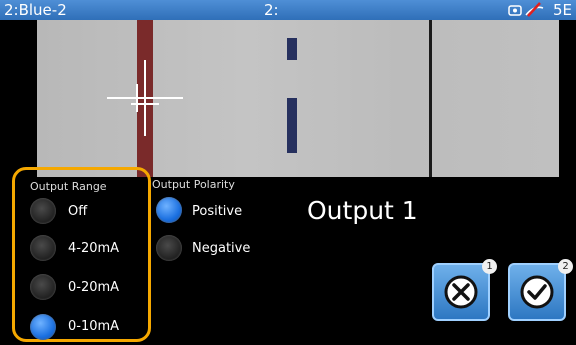 The width and height of the screenshot is (576, 345). I want to click on status-icons, so click(526, 9).